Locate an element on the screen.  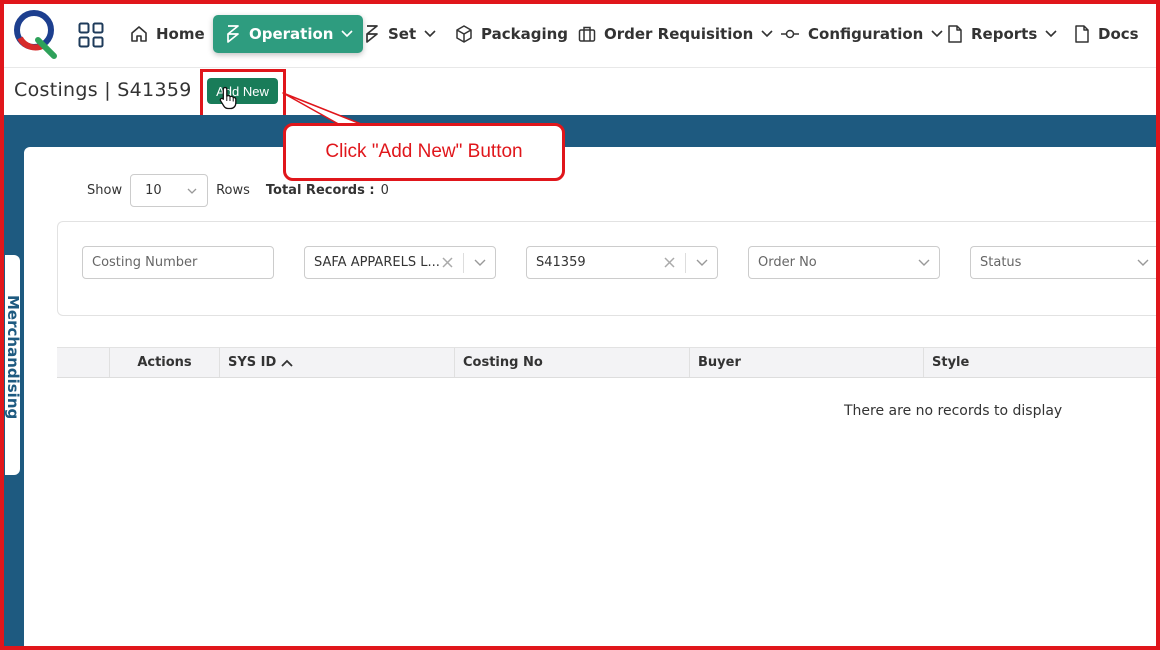
rows-label: Rows is located at coordinates (233, 190).